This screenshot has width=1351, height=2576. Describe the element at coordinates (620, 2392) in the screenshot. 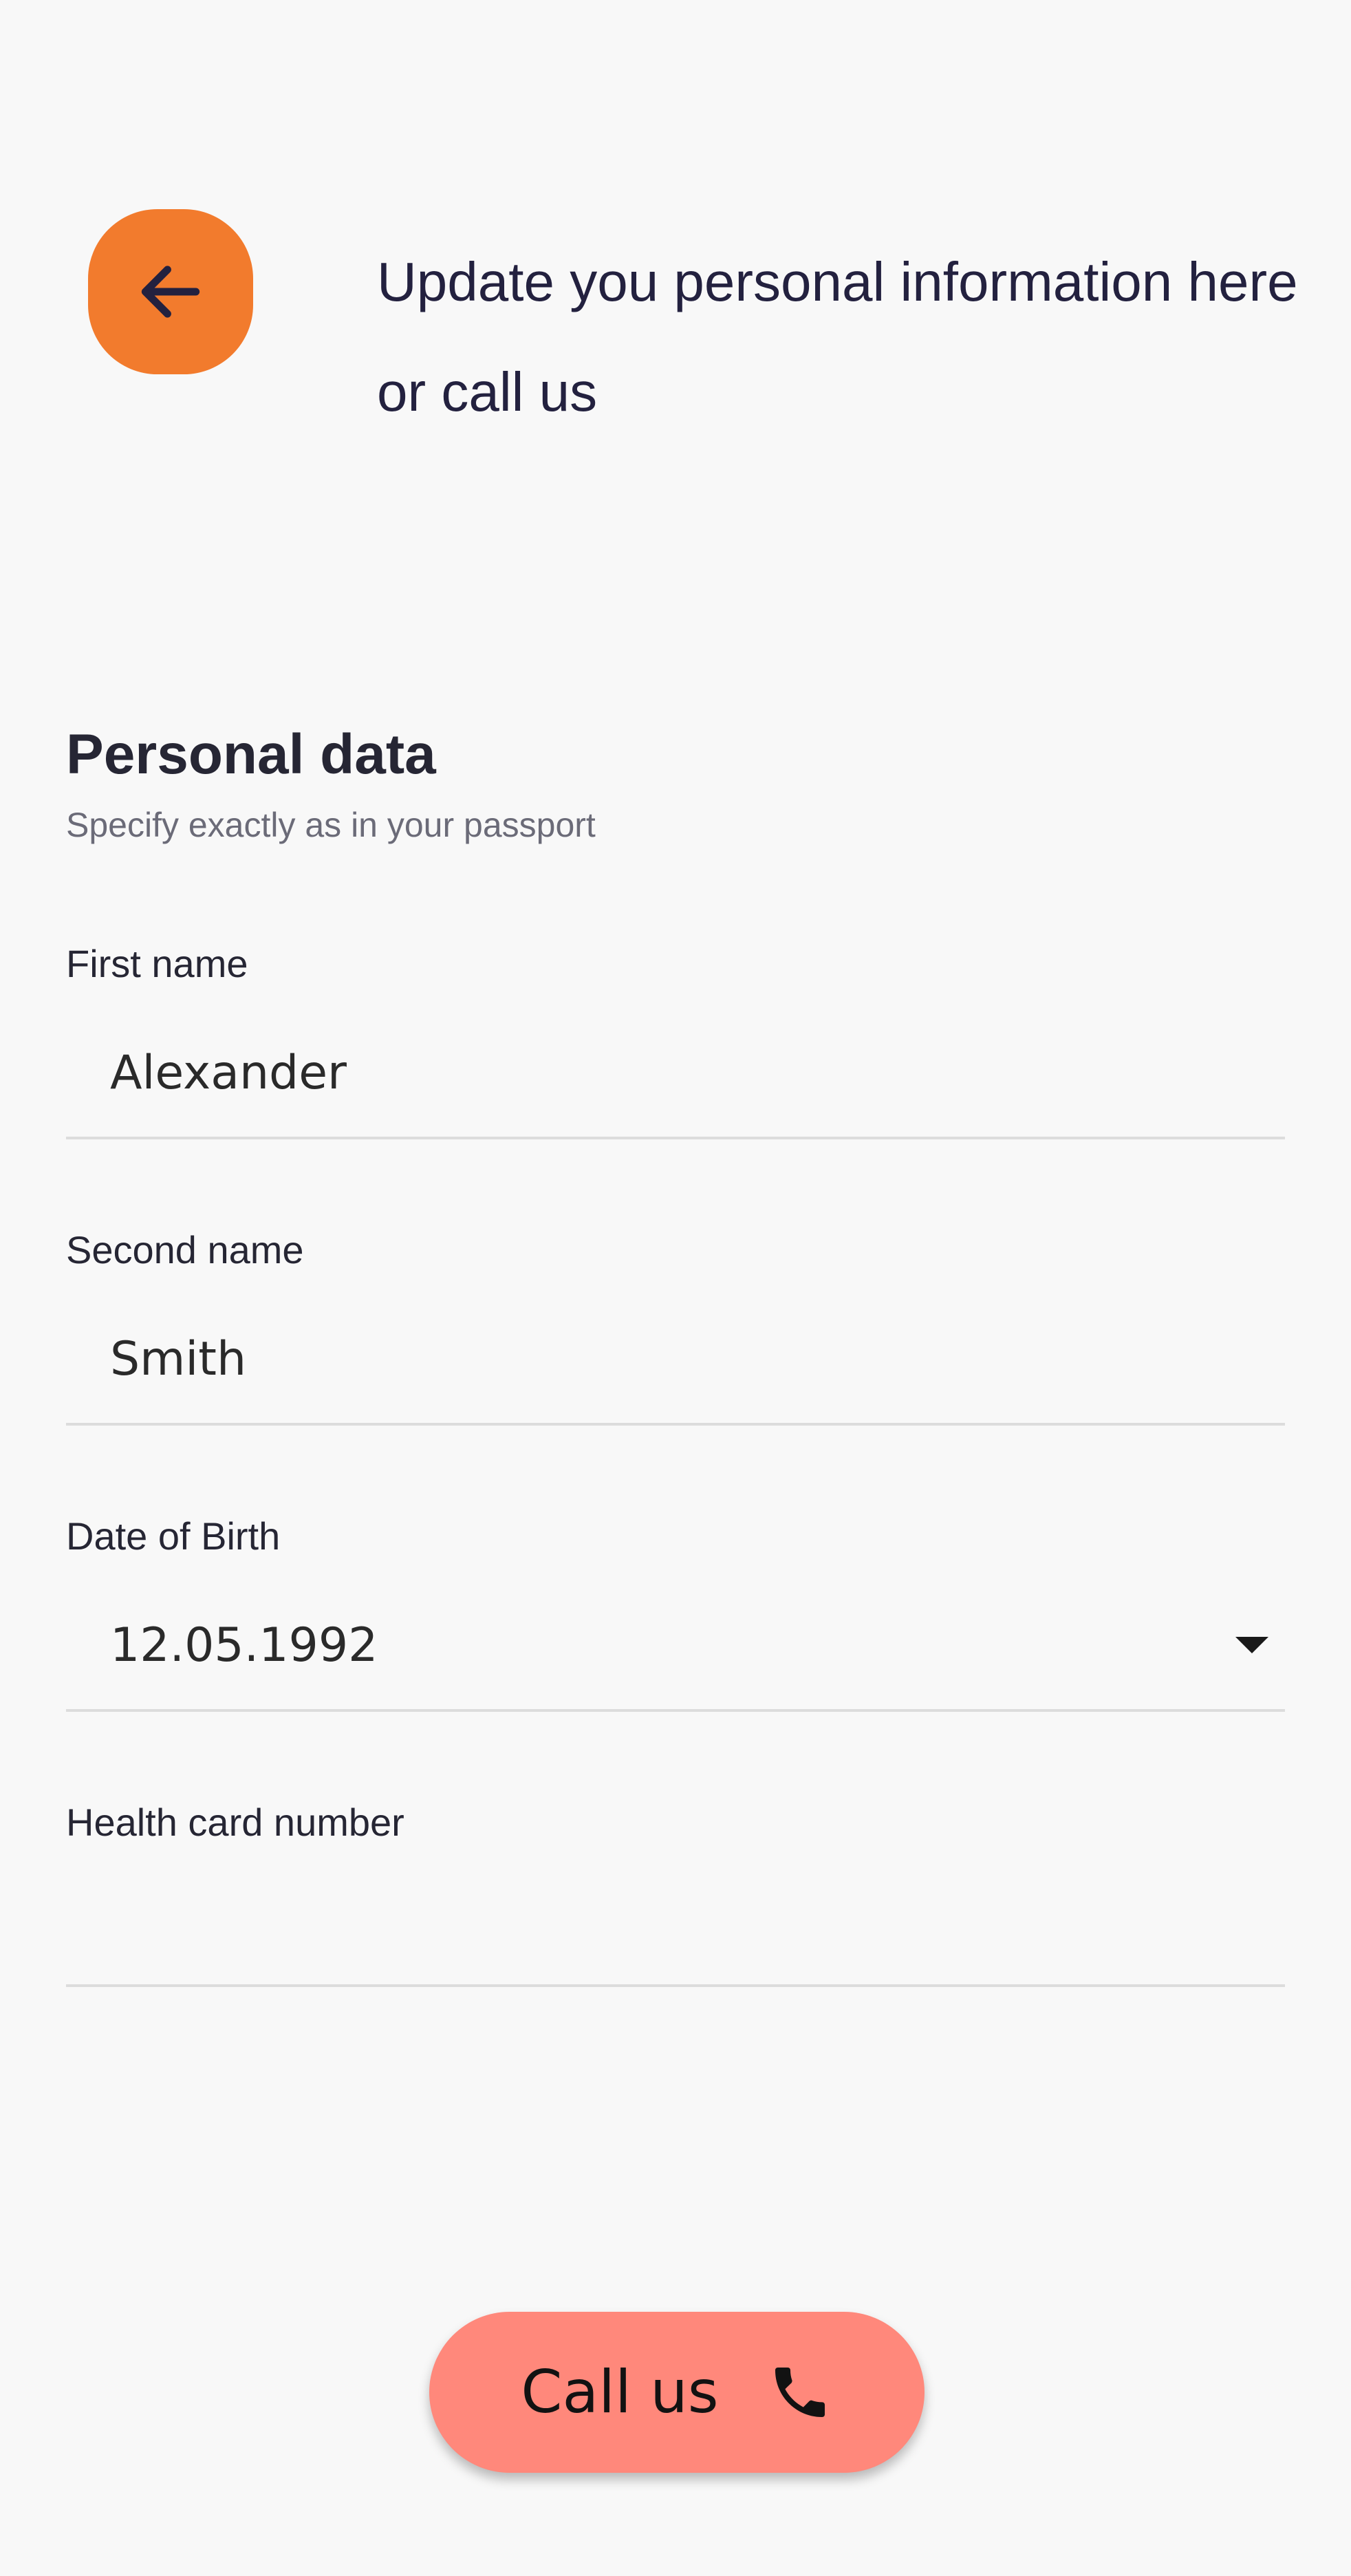

I see `call-us-label: Call us` at that location.